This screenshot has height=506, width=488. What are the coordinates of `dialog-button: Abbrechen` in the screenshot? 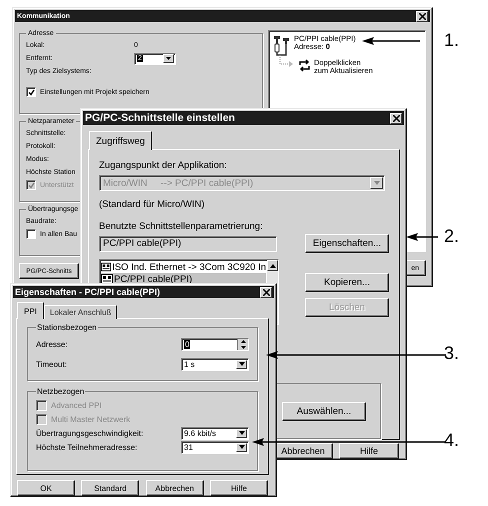 It's located at (175, 488).